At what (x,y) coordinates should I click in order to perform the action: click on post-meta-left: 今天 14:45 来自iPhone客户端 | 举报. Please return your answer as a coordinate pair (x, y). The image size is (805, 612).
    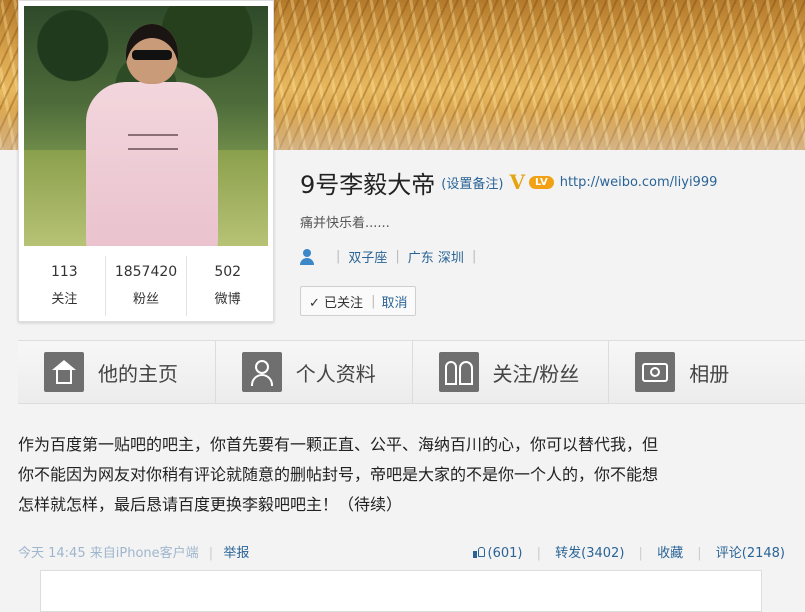
    Looking at the image, I should click on (133, 551).